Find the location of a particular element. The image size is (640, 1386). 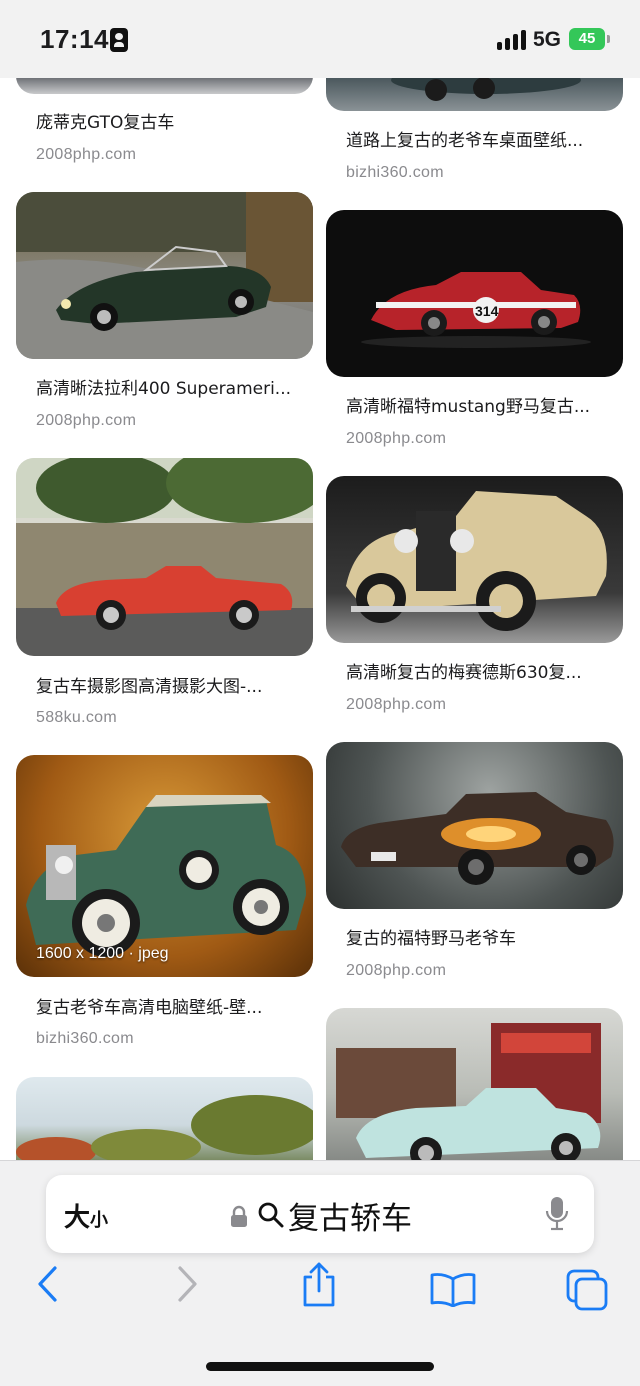

image-meta-label: 1600 x 1200 · jpeg is located at coordinates (102, 953).